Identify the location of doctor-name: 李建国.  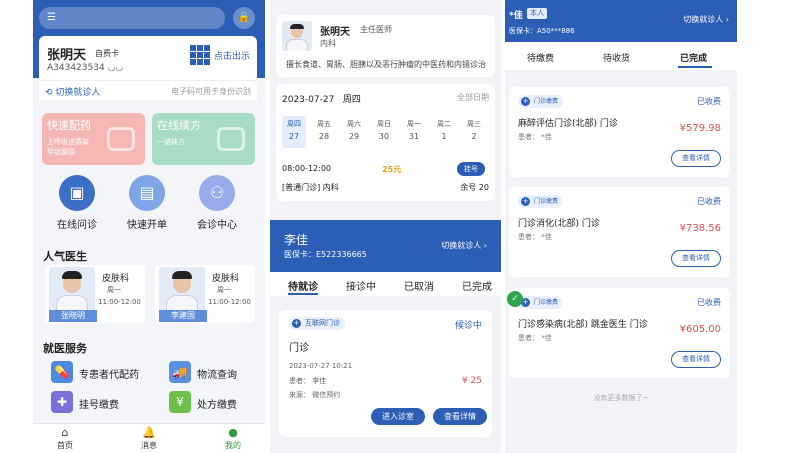
(183, 316).